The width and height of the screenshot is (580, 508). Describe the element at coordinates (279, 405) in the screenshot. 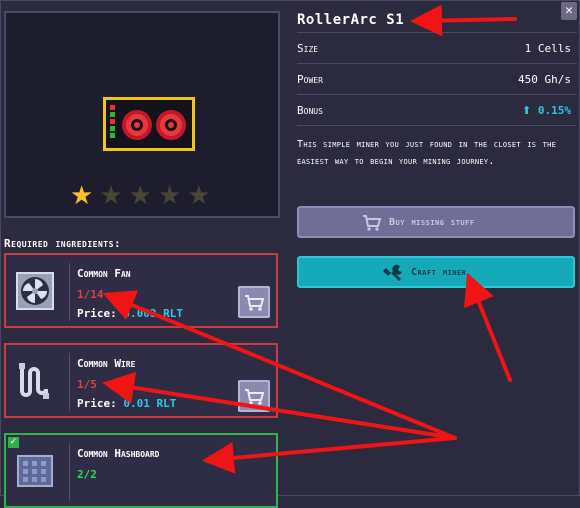

I see `arrow-to-wire-count` at that location.